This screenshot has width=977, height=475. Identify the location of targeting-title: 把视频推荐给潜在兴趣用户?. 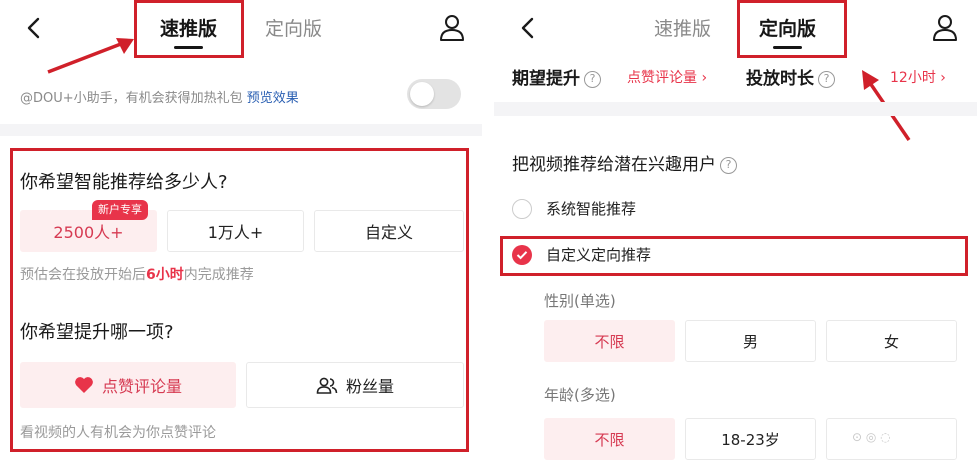
(624, 162).